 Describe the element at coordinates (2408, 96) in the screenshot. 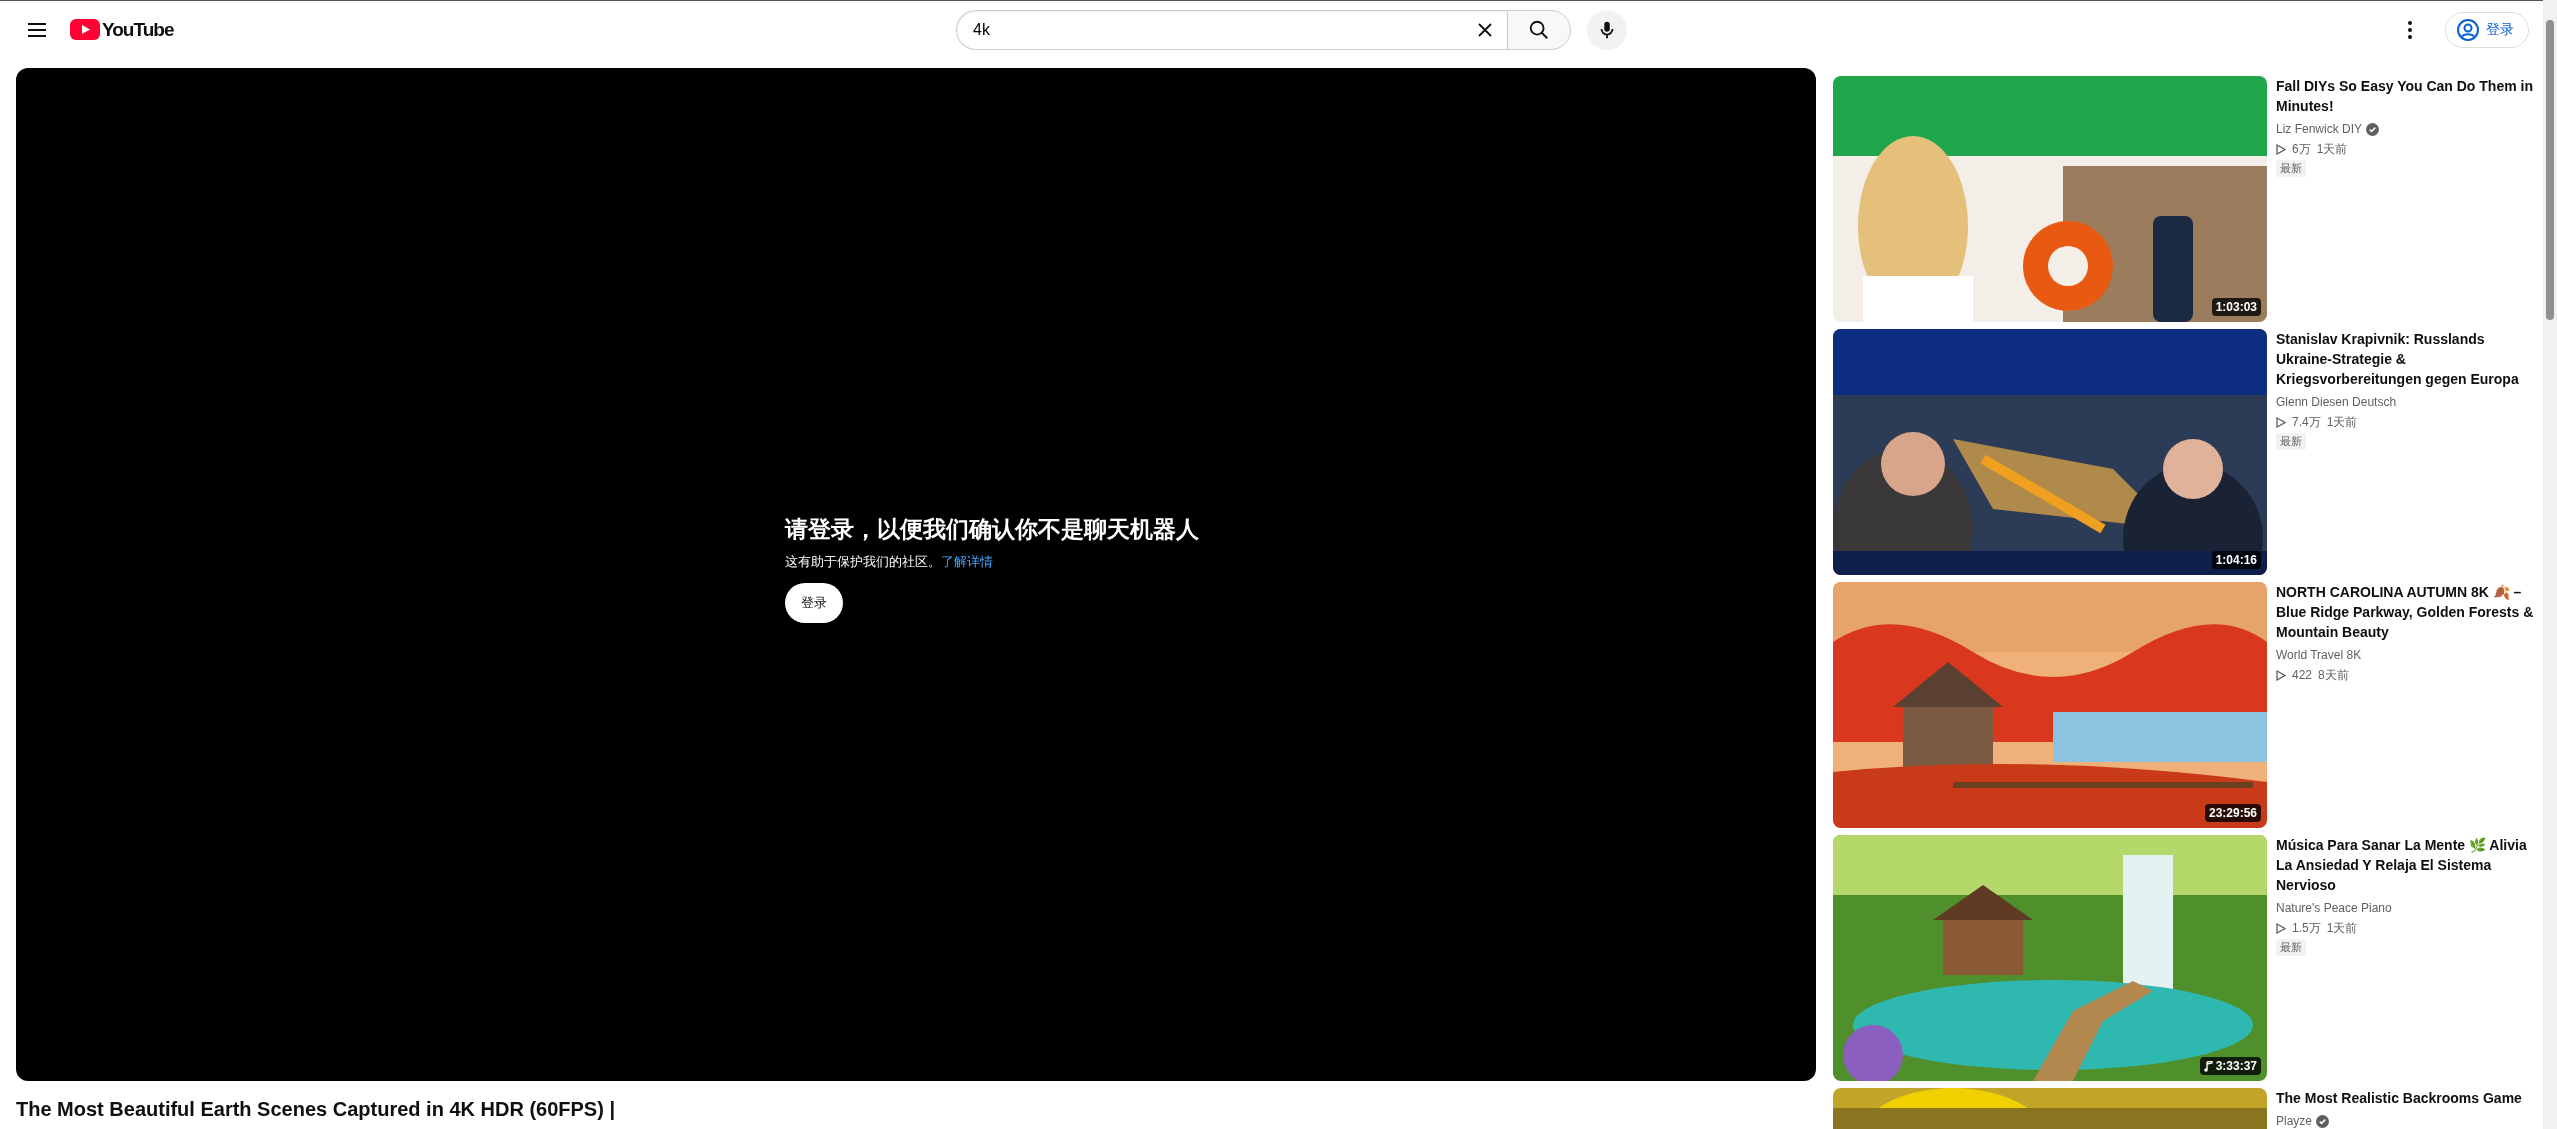

I see `video-title-link: Fall DIYs So Easy You Can Do Them in Minutes!` at that location.